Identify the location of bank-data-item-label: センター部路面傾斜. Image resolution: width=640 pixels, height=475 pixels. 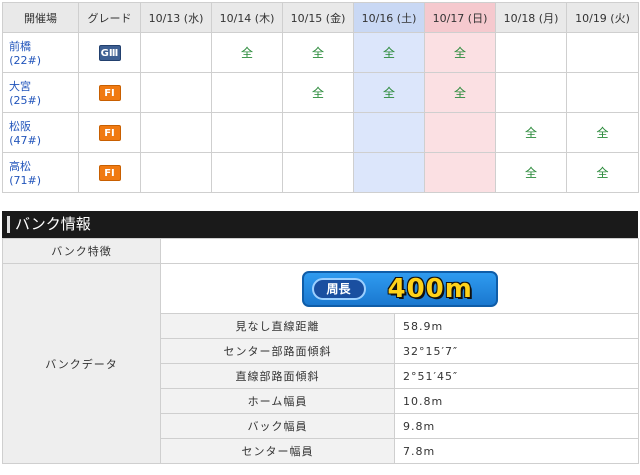
(277, 351).